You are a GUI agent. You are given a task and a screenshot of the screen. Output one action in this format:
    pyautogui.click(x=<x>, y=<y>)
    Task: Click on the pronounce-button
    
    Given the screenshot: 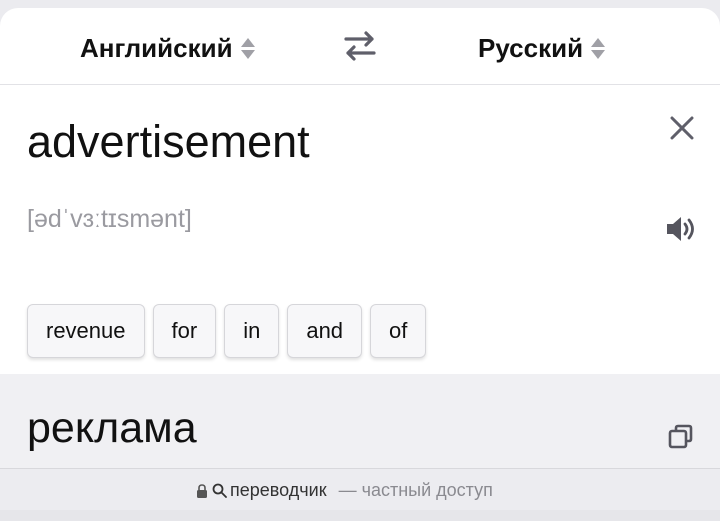 What is the action you would take?
    pyautogui.click(x=681, y=229)
    